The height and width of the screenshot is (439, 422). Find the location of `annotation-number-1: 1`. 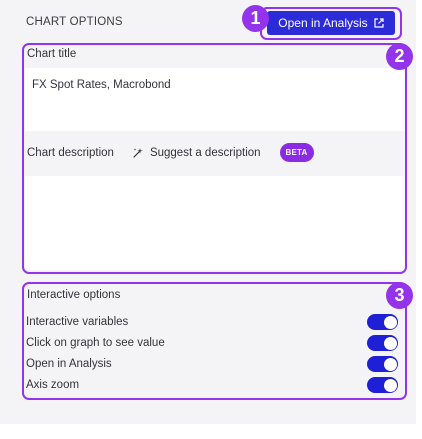

annotation-number-1: 1 is located at coordinates (255, 18).